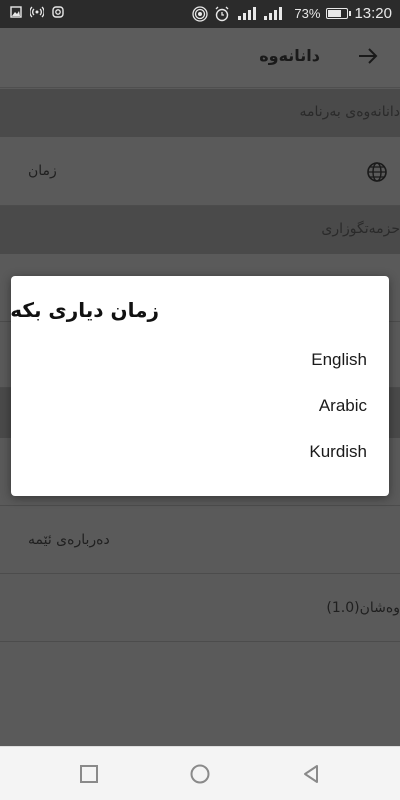 This screenshot has height=800, width=400. What do you see at coordinates (343, 406) in the screenshot?
I see `option-arabic: Arabic` at bounding box center [343, 406].